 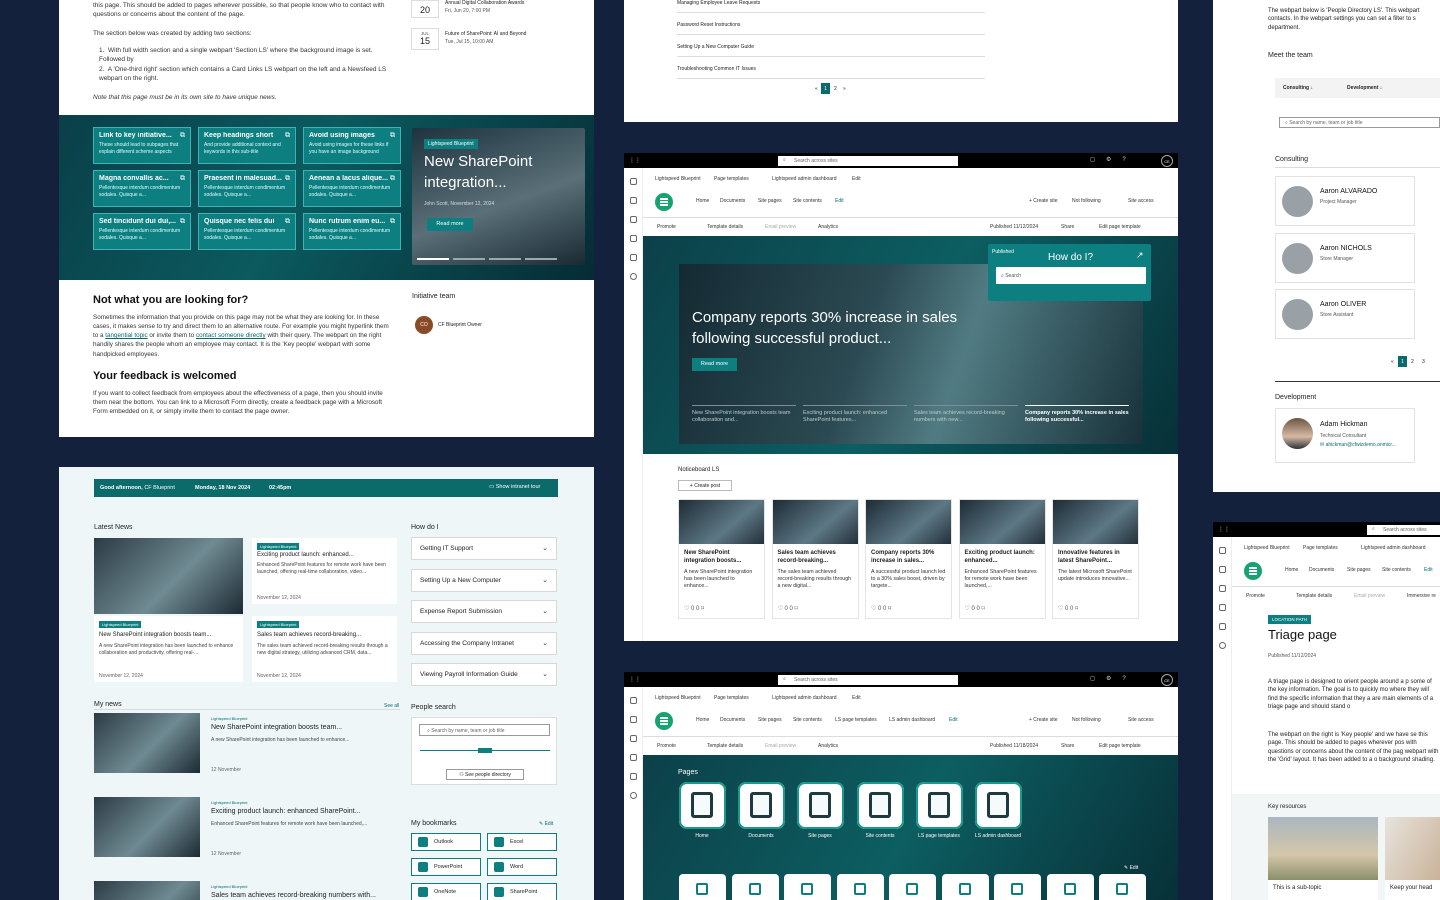 What do you see at coordinates (804, 698) in the screenshot?
I see `admin-dashboard-link: Lightspeed admin dashboard` at bounding box center [804, 698].